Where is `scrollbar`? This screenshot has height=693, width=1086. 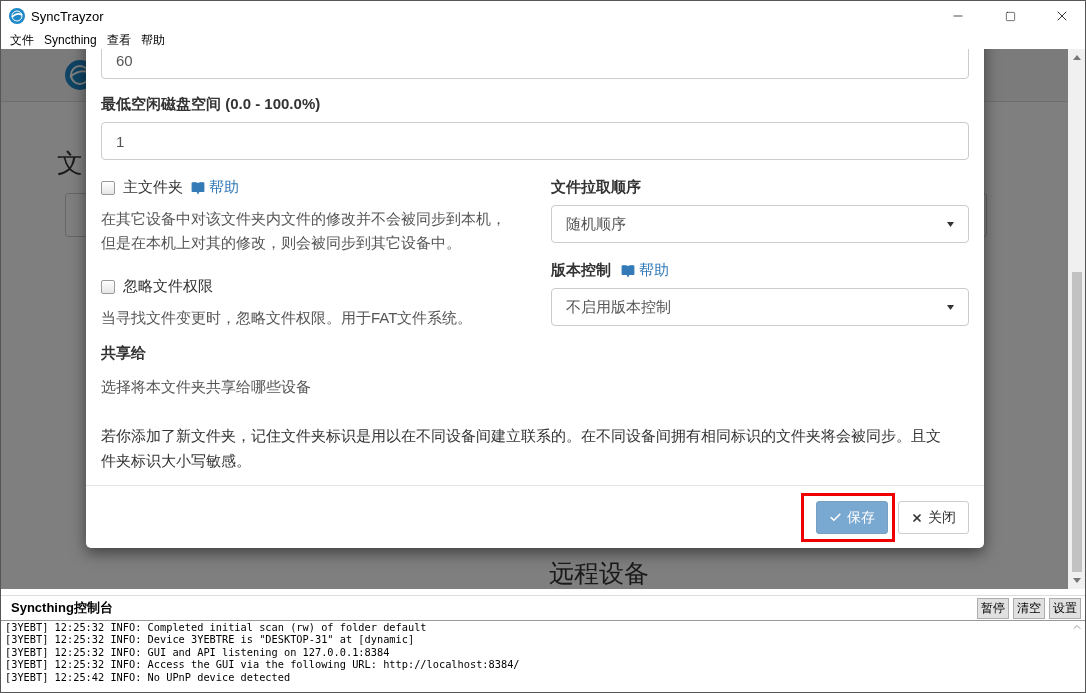
scrollbar is located at coordinates (1076, 319).